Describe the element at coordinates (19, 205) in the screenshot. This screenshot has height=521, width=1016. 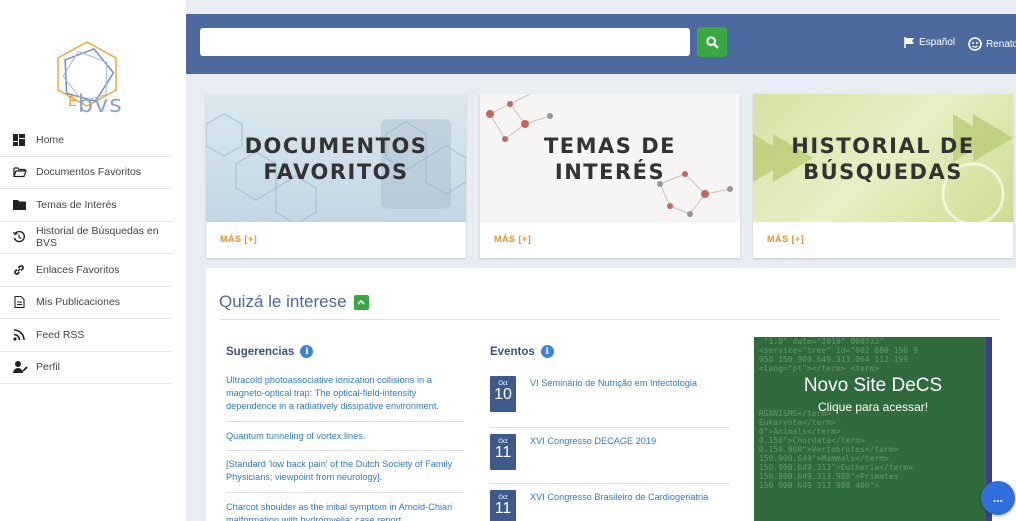
I see `folder-icon` at that location.